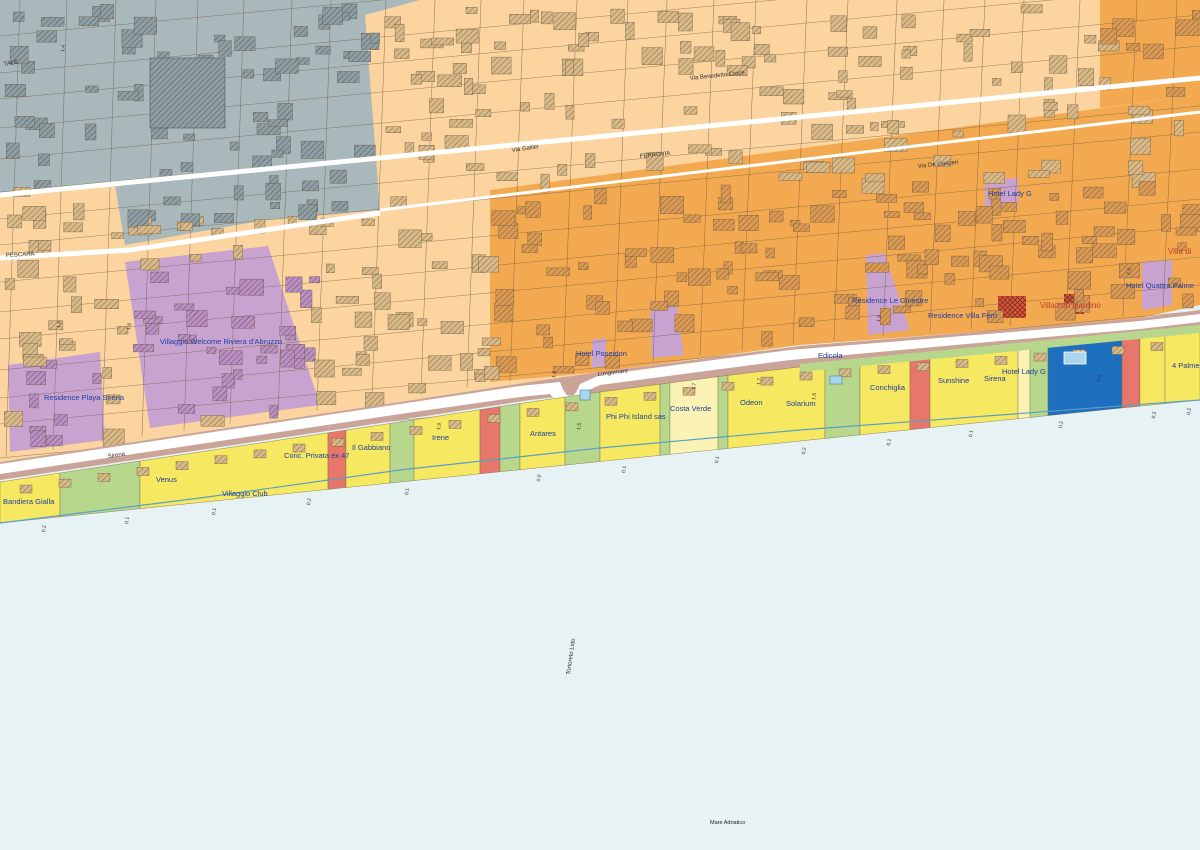 The width and height of the screenshot is (1200, 850). Describe the element at coordinates (830, 355) in the screenshot. I see `label-edicola: Edicola` at that location.